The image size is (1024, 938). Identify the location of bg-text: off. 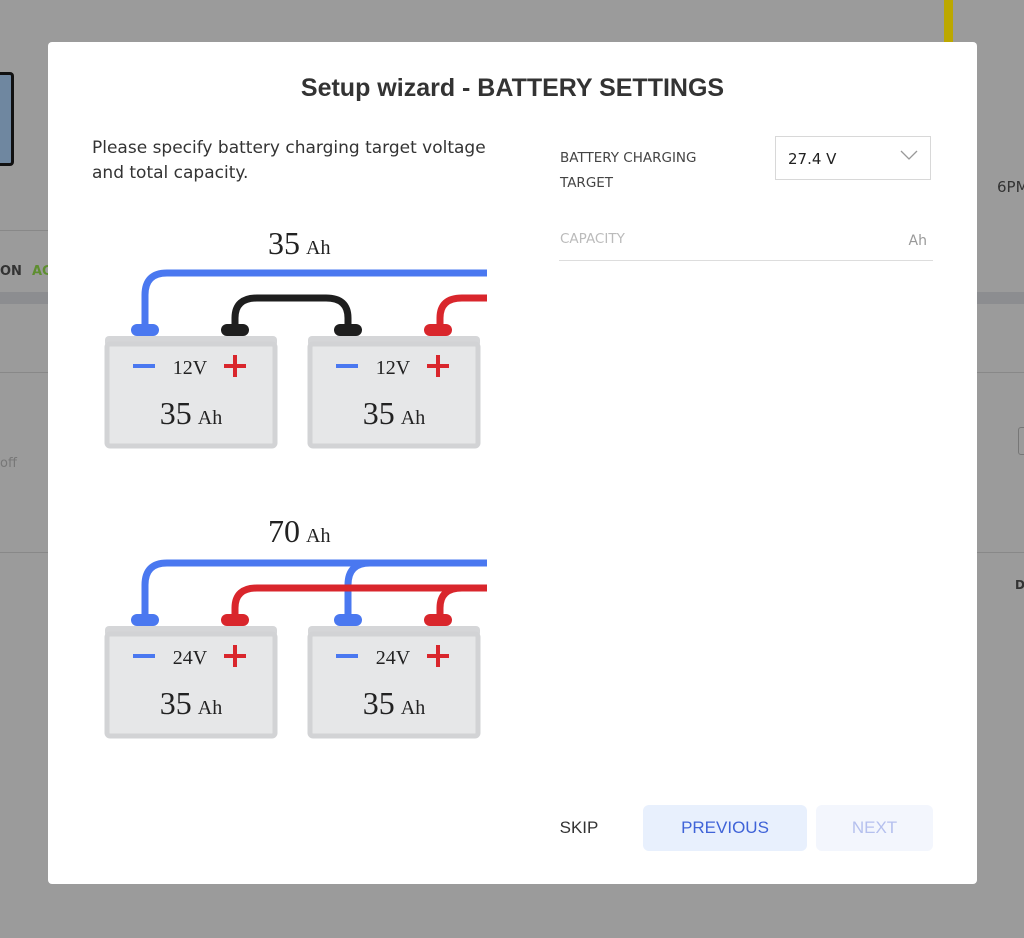
(8, 463).